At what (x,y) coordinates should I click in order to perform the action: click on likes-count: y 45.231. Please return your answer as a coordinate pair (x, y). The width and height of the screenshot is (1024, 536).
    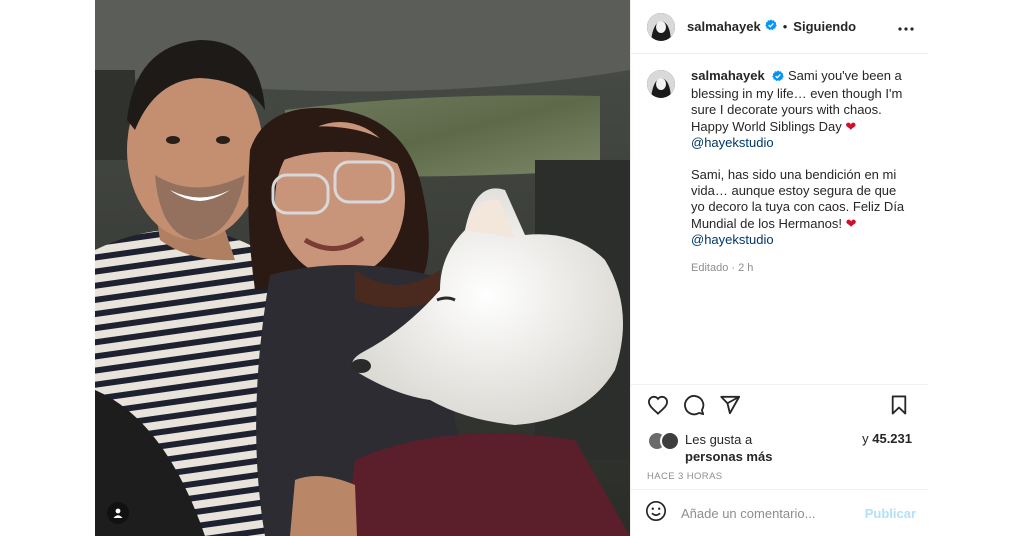
    Looking at the image, I should click on (887, 438).